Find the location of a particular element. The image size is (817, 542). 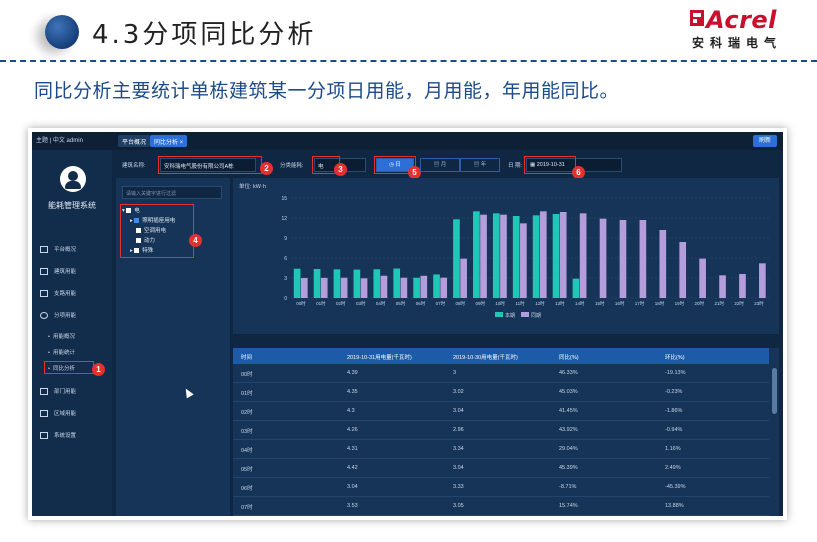

col-header-mom: 环比(%) is located at coordinates (675, 358).